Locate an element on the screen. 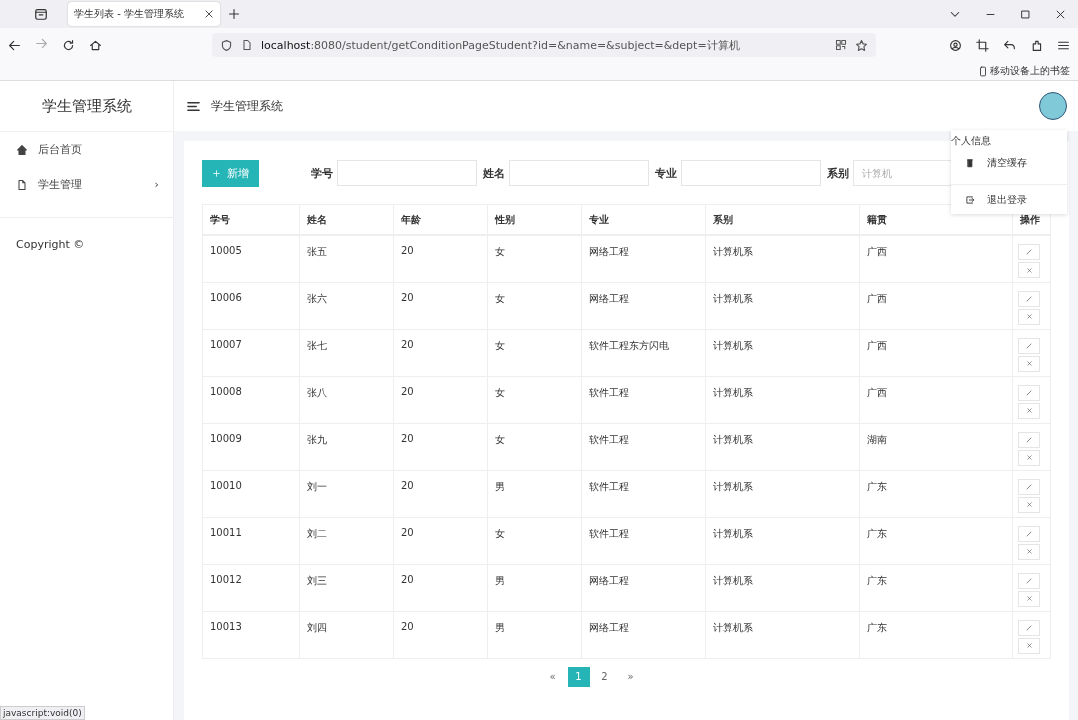 The width and height of the screenshot is (1078, 720). column-header: 学号 is located at coordinates (251, 219).